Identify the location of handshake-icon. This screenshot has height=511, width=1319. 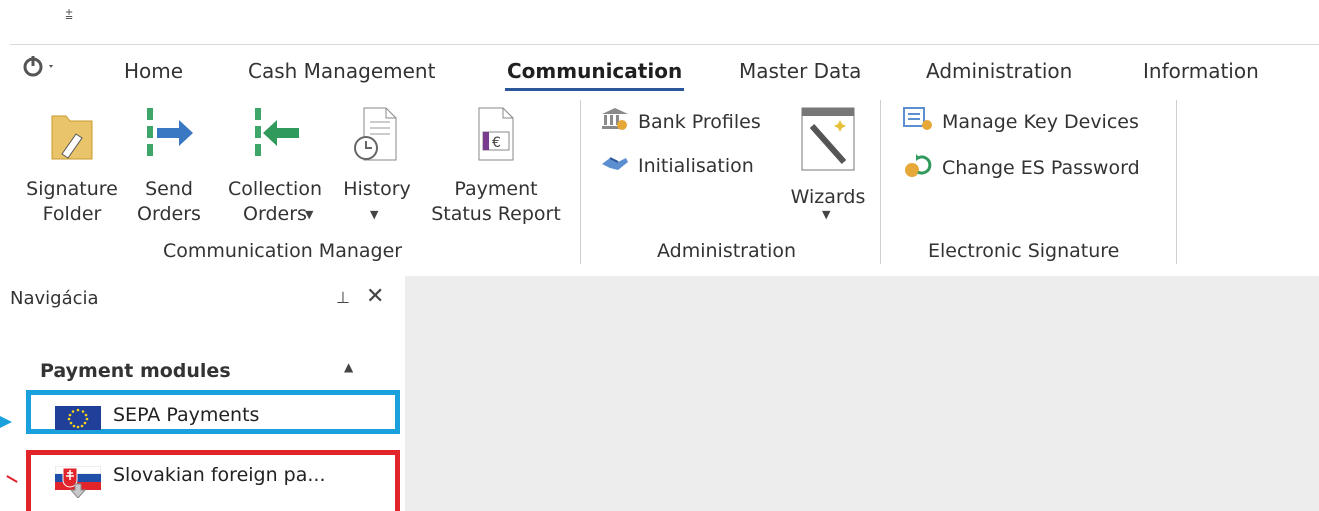
(615, 165).